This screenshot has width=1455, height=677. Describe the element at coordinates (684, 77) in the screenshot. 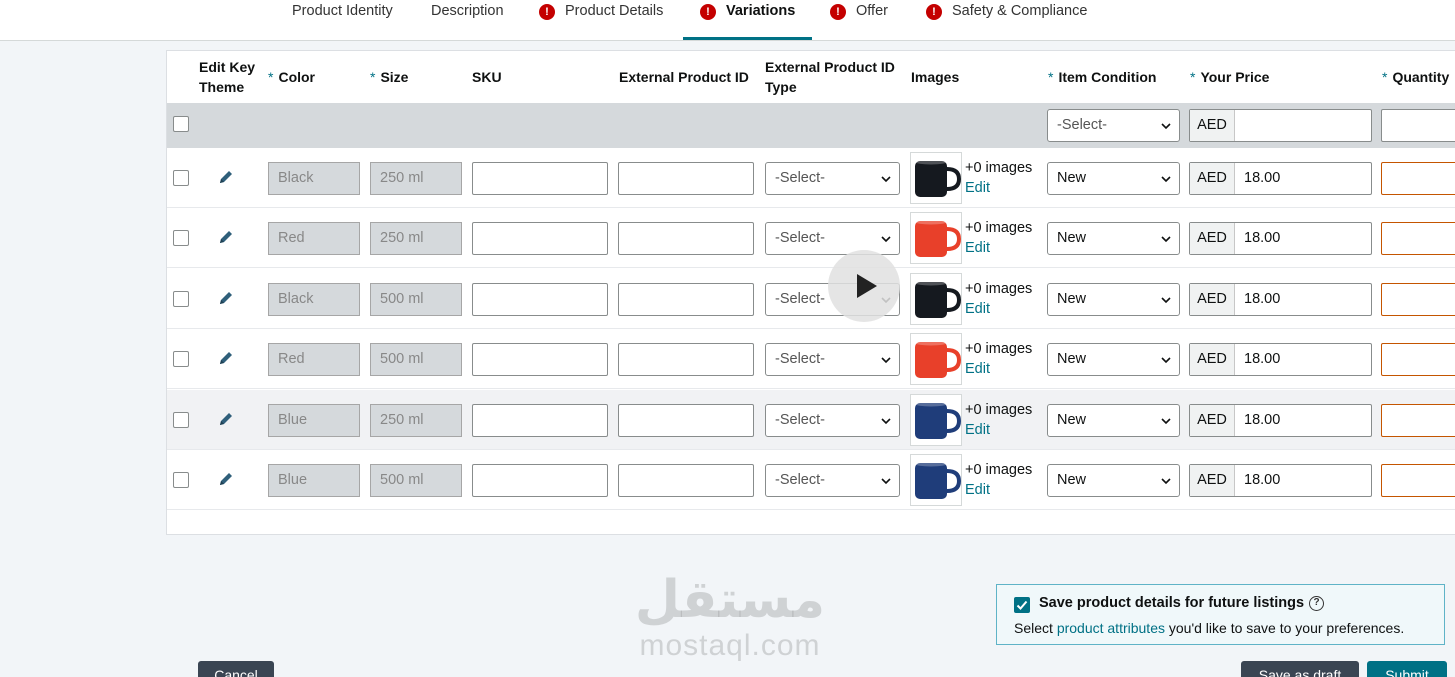

I see `header-external-product-id: External Product ID` at that location.